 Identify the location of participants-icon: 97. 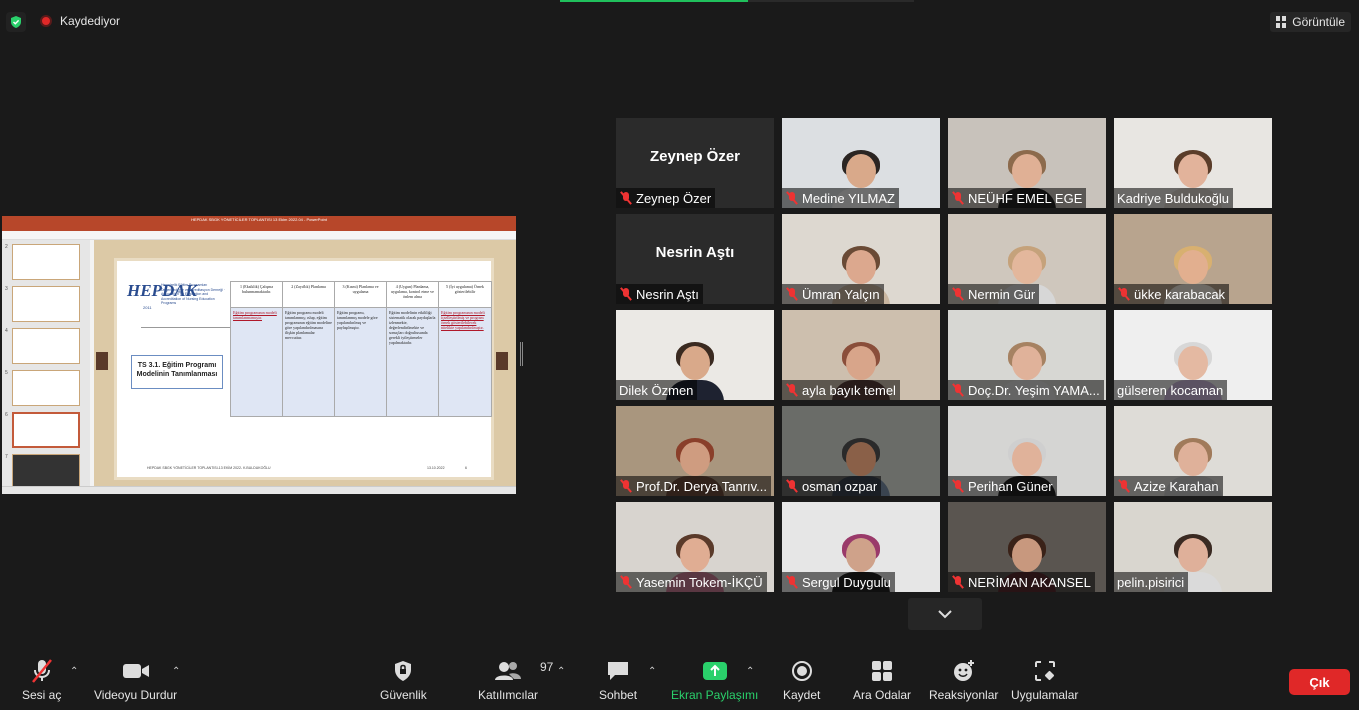
(523, 671).